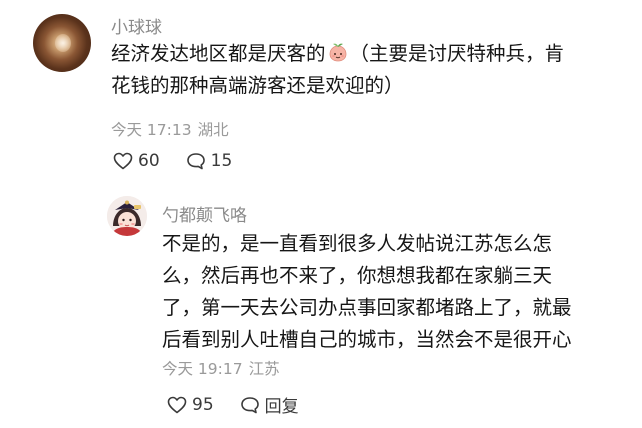 Image resolution: width=642 pixels, height=428 pixels. Describe the element at coordinates (257, 85) in the screenshot. I see `comment-line: 花钱的那种高端游客还是欢迎的）` at that location.